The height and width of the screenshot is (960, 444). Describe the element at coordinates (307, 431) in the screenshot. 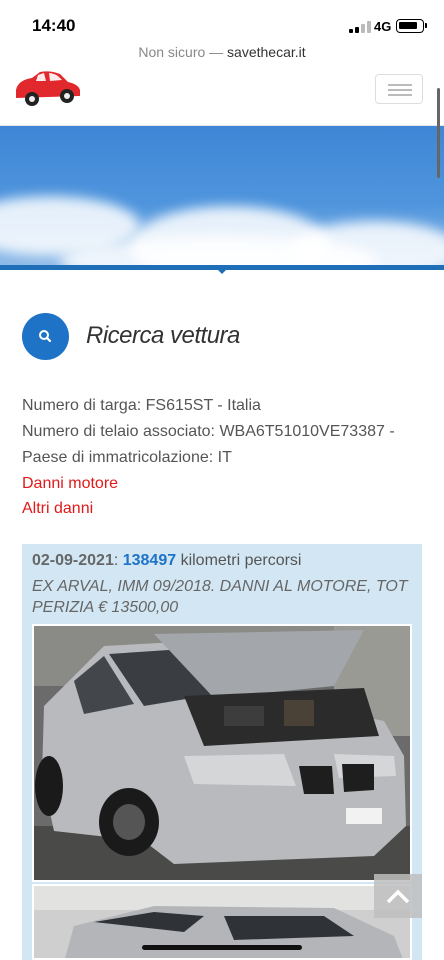

I see `vin-value: WBA6T51010VE73387 -` at that location.